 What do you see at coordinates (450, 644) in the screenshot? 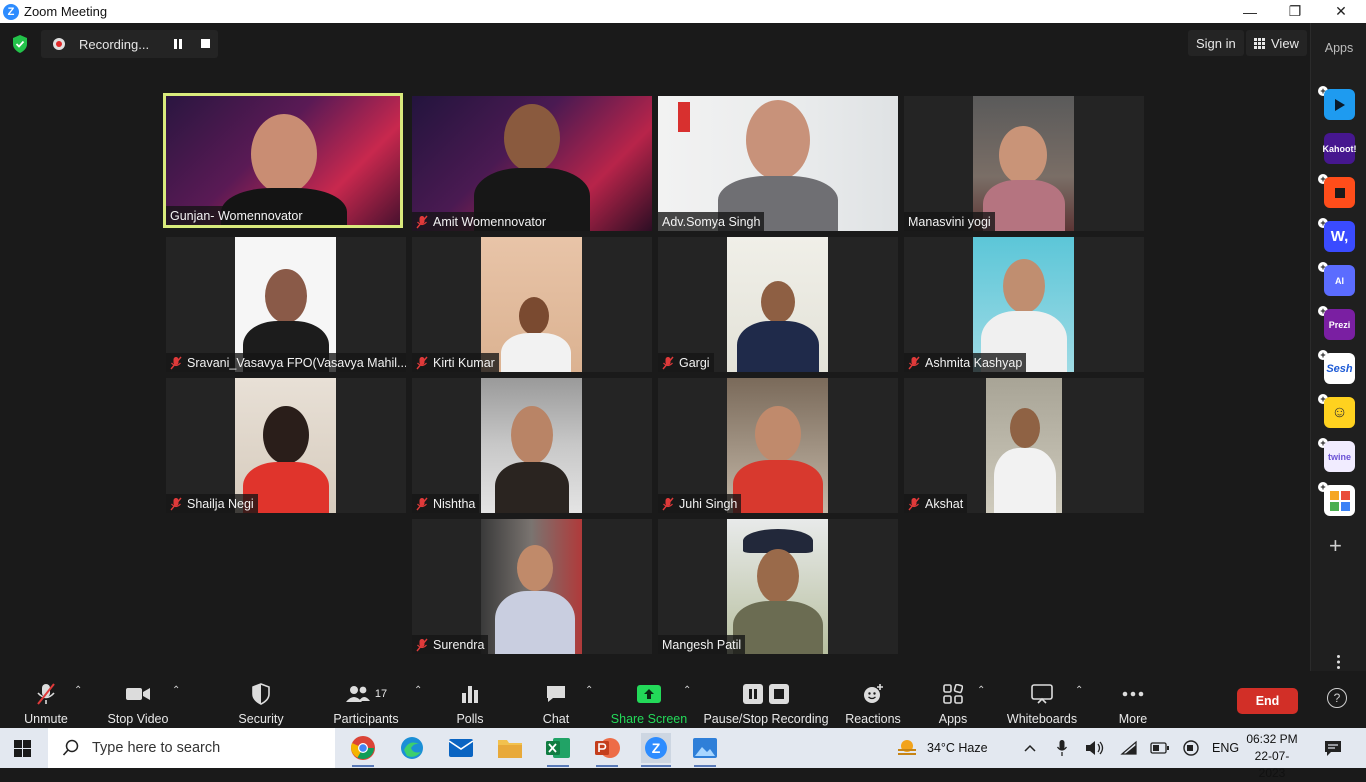
I see `participant-name: Surendra` at bounding box center [450, 644].